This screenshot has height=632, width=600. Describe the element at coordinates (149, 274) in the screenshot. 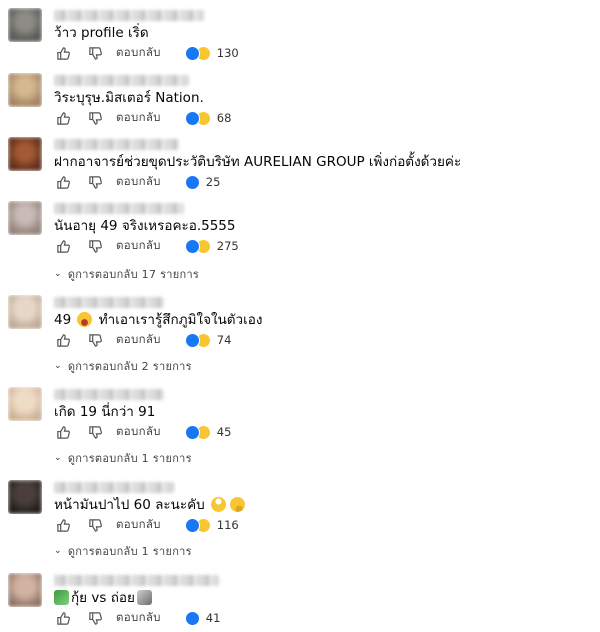

I see `reply-count: 17` at that location.